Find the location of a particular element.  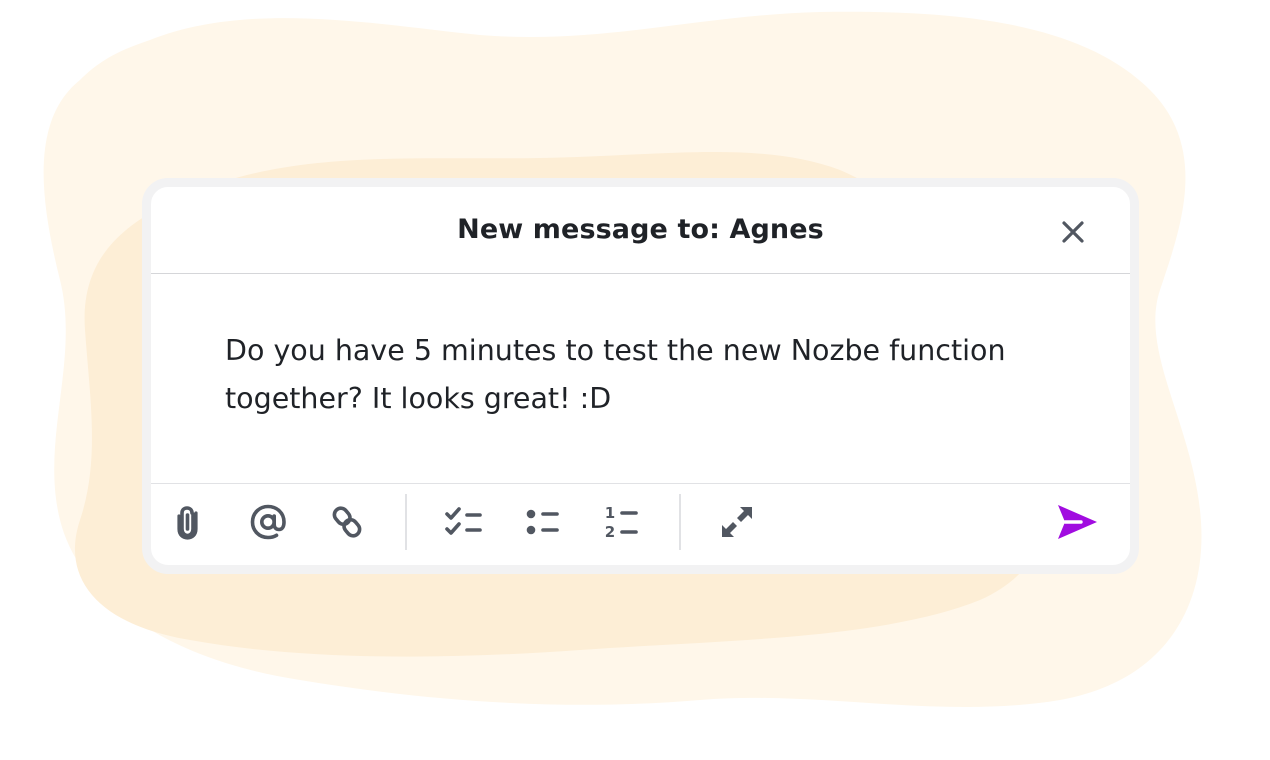

close-button is located at coordinates (1073, 232).